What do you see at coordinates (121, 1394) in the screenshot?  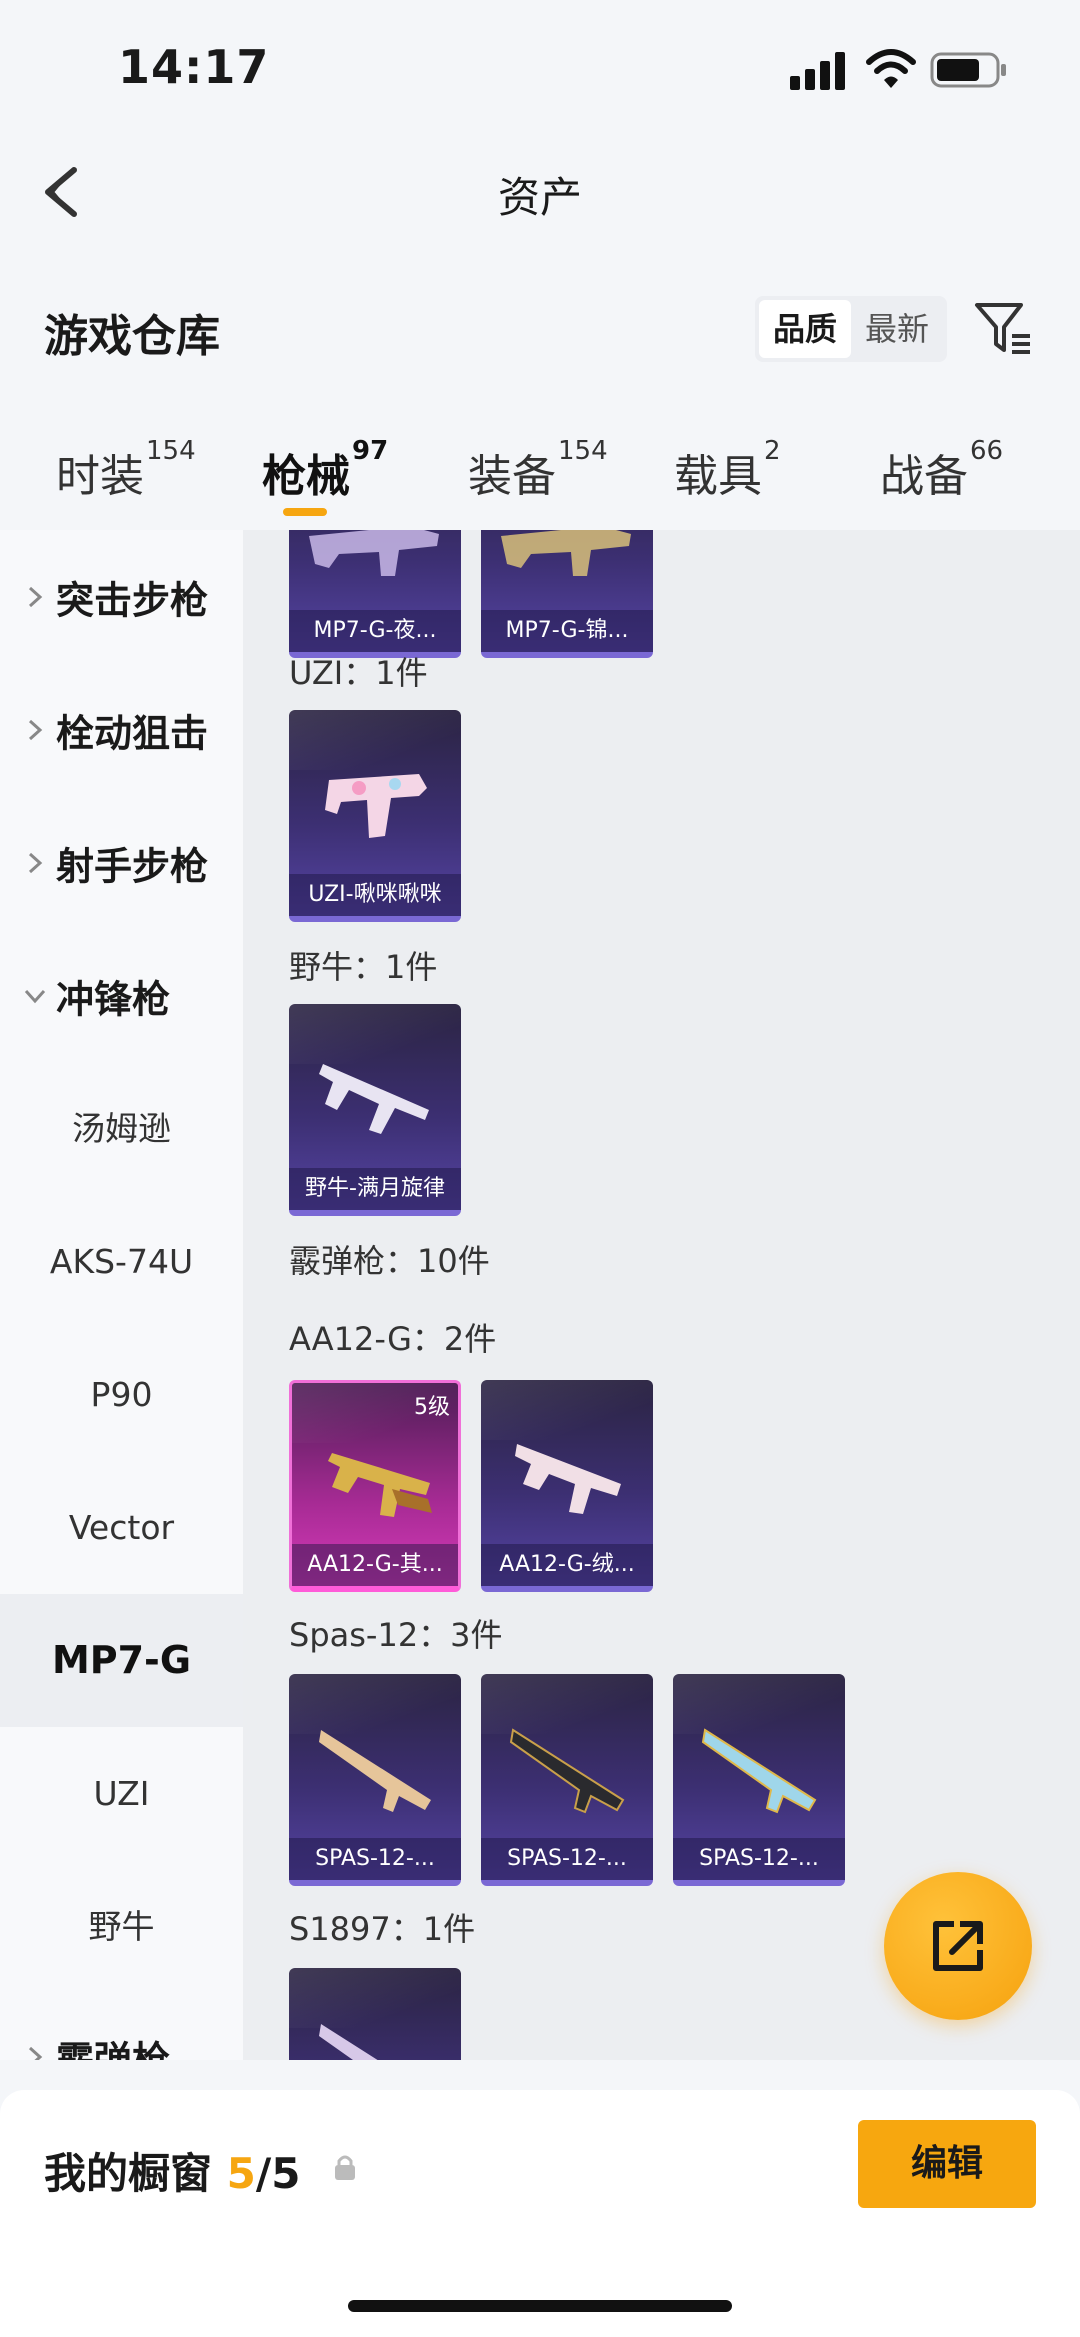 I see `sidebar-item-p90: P90` at bounding box center [121, 1394].